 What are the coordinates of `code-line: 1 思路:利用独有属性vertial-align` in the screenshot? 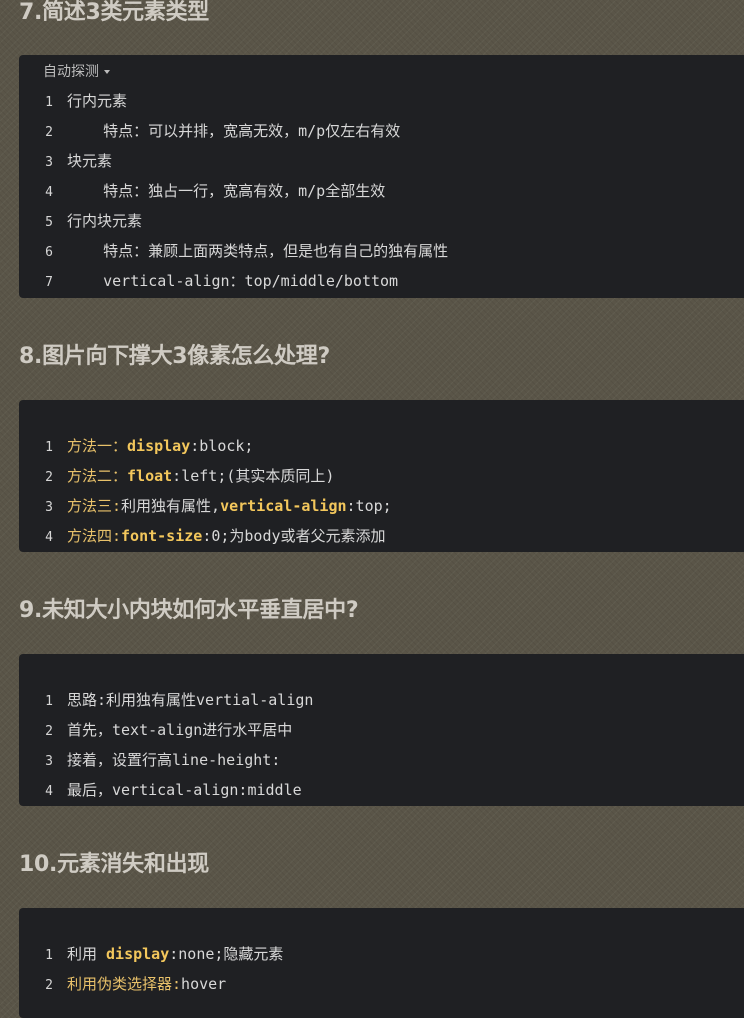 It's located at (166, 700).